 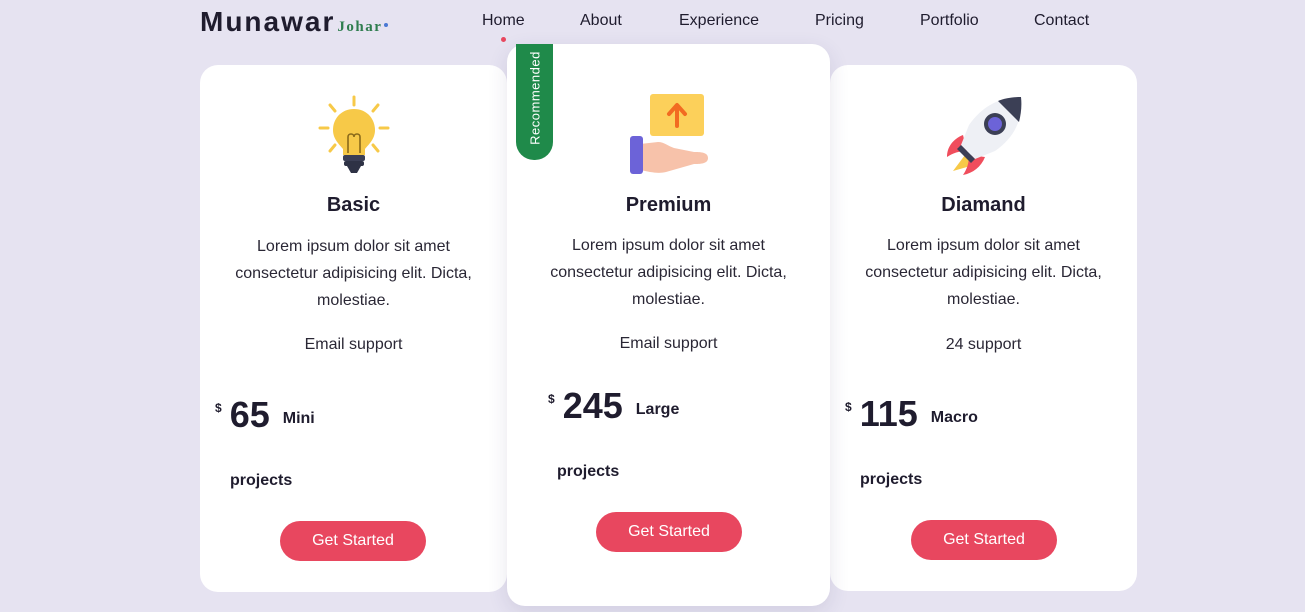 I want to click on nav-contact: Contact, so click(x=1061, y=21).